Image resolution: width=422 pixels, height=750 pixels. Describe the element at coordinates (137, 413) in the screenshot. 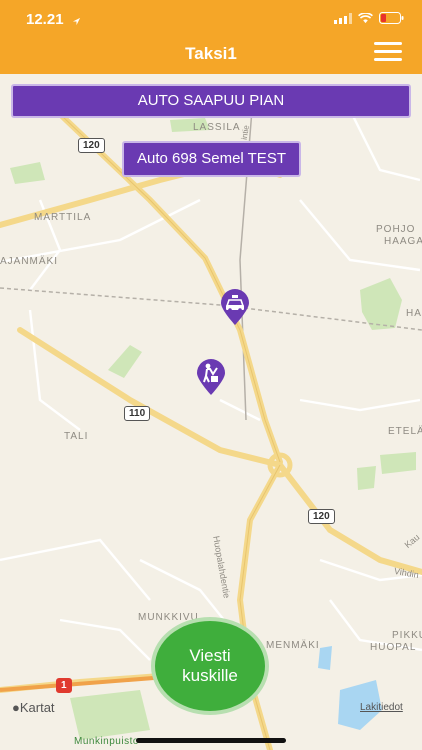

I see `road-shield-110: 110` at that location.